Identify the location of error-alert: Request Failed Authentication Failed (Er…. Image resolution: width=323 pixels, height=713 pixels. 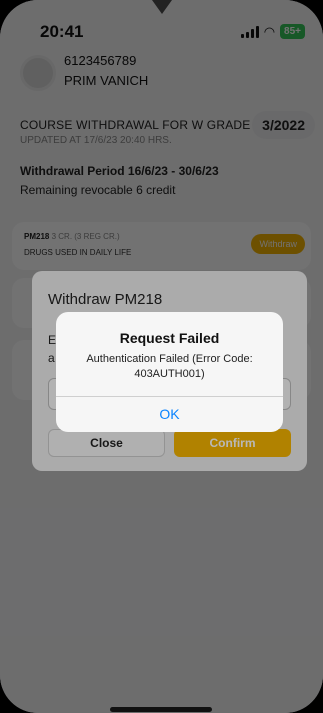
(169, 372).